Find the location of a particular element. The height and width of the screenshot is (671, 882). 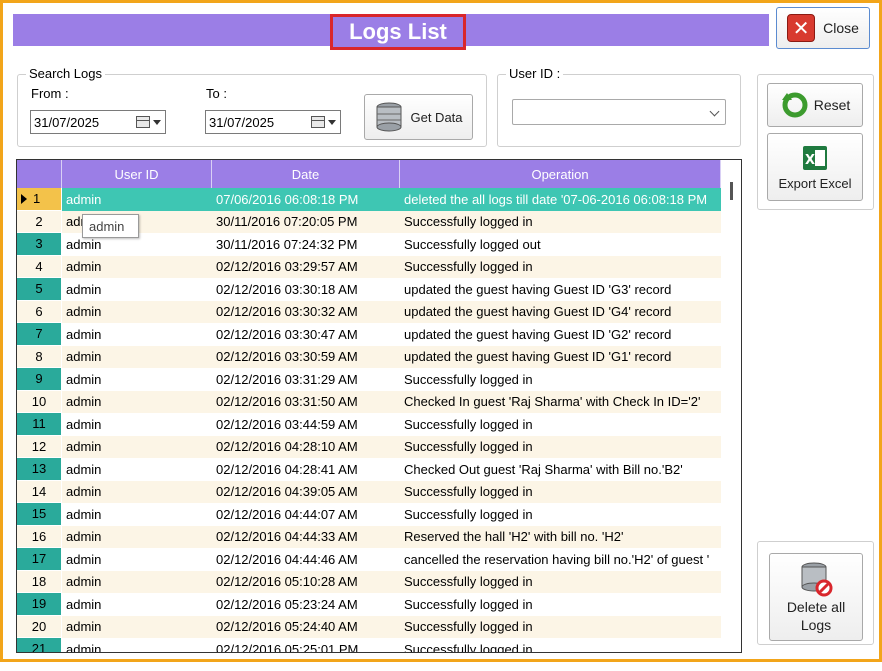

vertical-scrollbar is located at coordinates (731, 406).